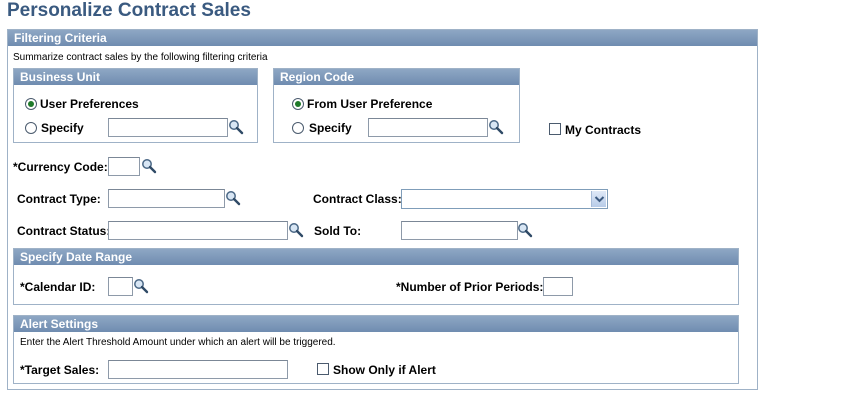  Describe the element at coordinates (330, 128) in the screenshot. I see `rc-specify-label: Specify` at that location.